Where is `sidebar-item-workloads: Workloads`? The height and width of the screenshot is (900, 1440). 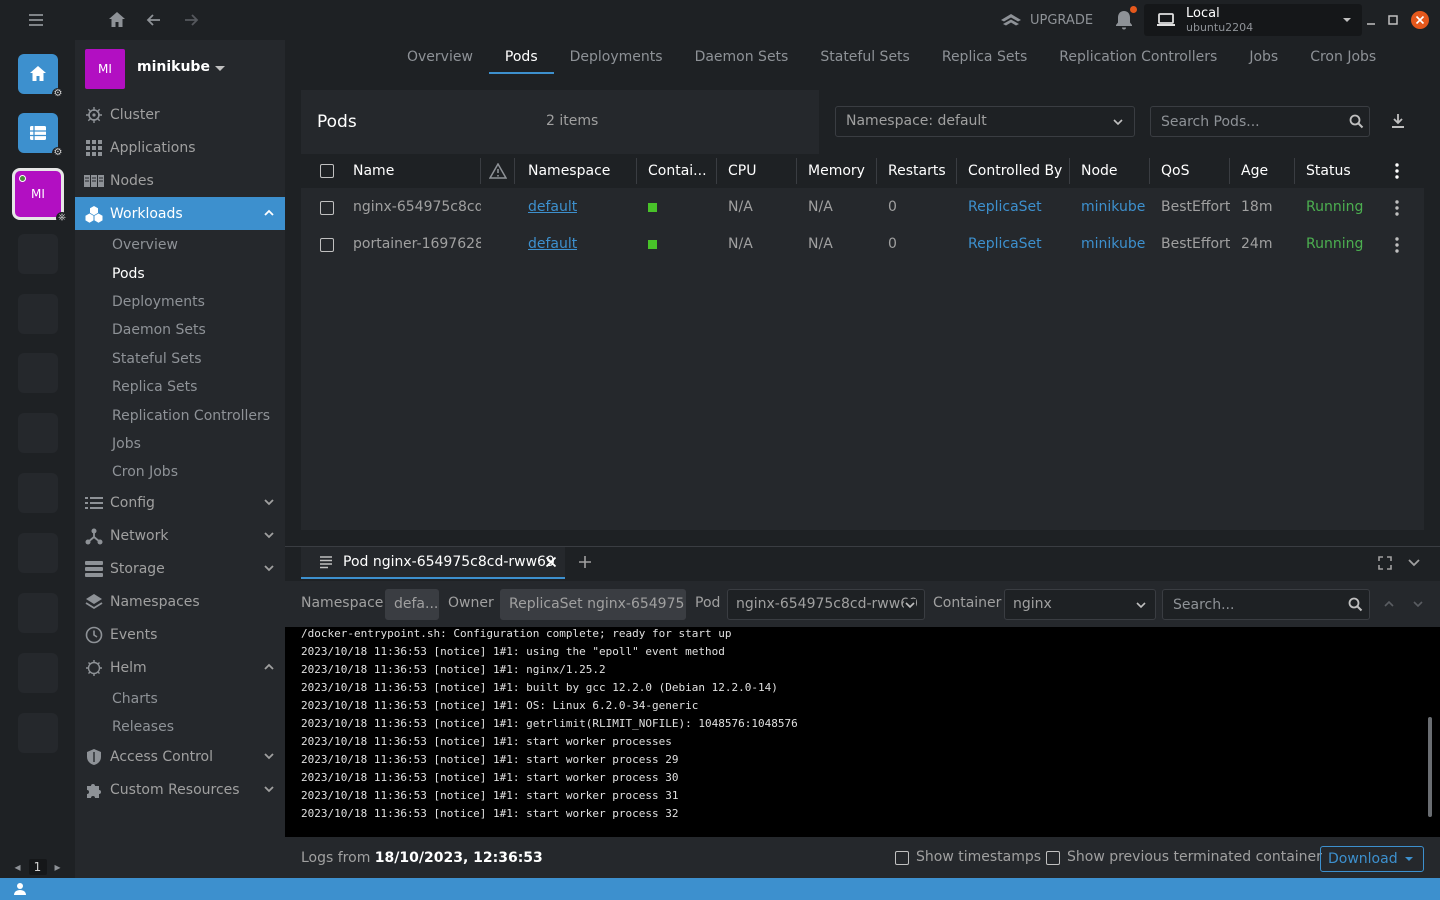 sidebar-item-workloads: Workloads is located at coordinates (180, 213).